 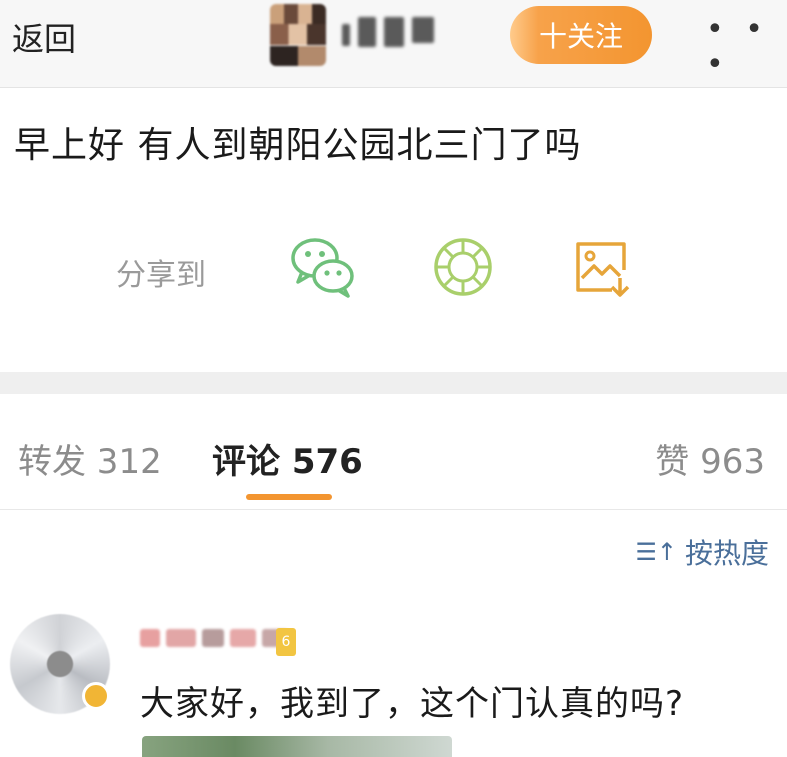 I want to click on wechat-icon, so click(x=323, y=267).